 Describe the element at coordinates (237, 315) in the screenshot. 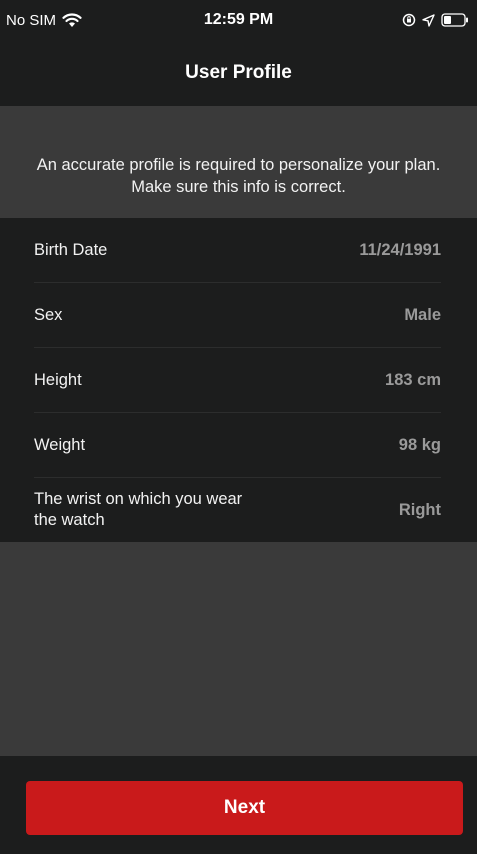

I see `profile-row-sex: Sex Male` at that location.